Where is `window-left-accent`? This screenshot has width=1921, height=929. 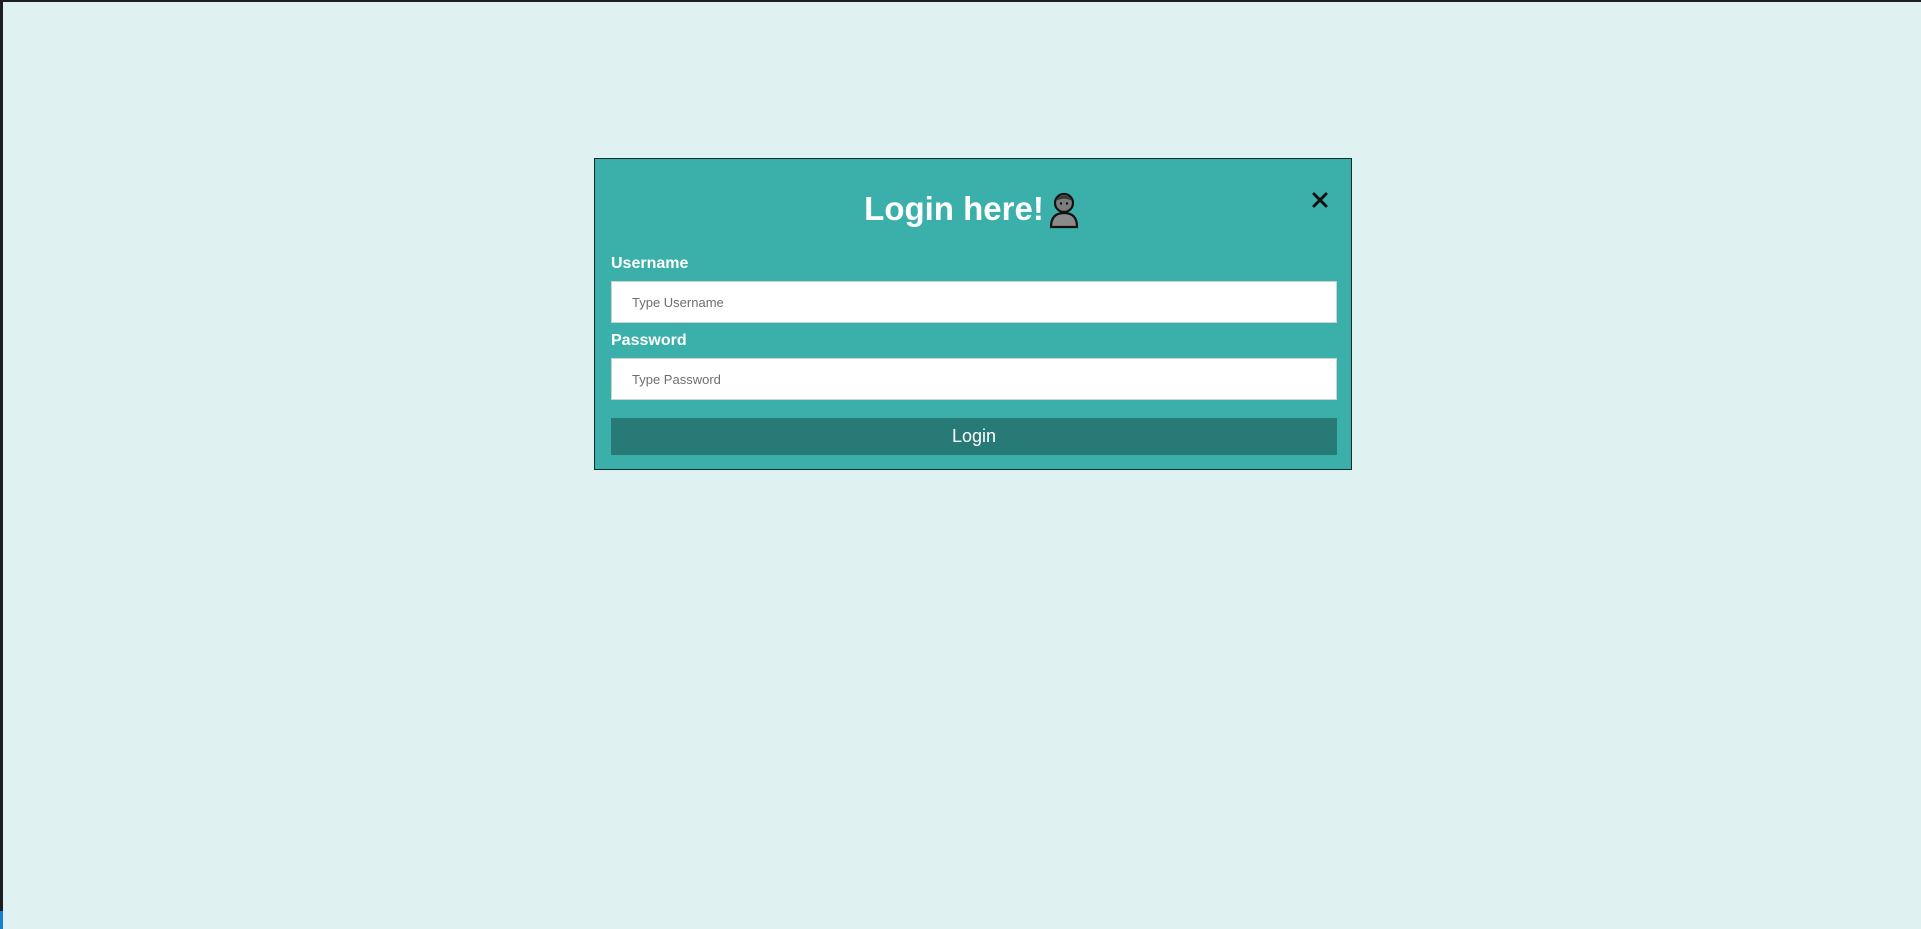 window-left-accent is located at coordinates (1, 920).